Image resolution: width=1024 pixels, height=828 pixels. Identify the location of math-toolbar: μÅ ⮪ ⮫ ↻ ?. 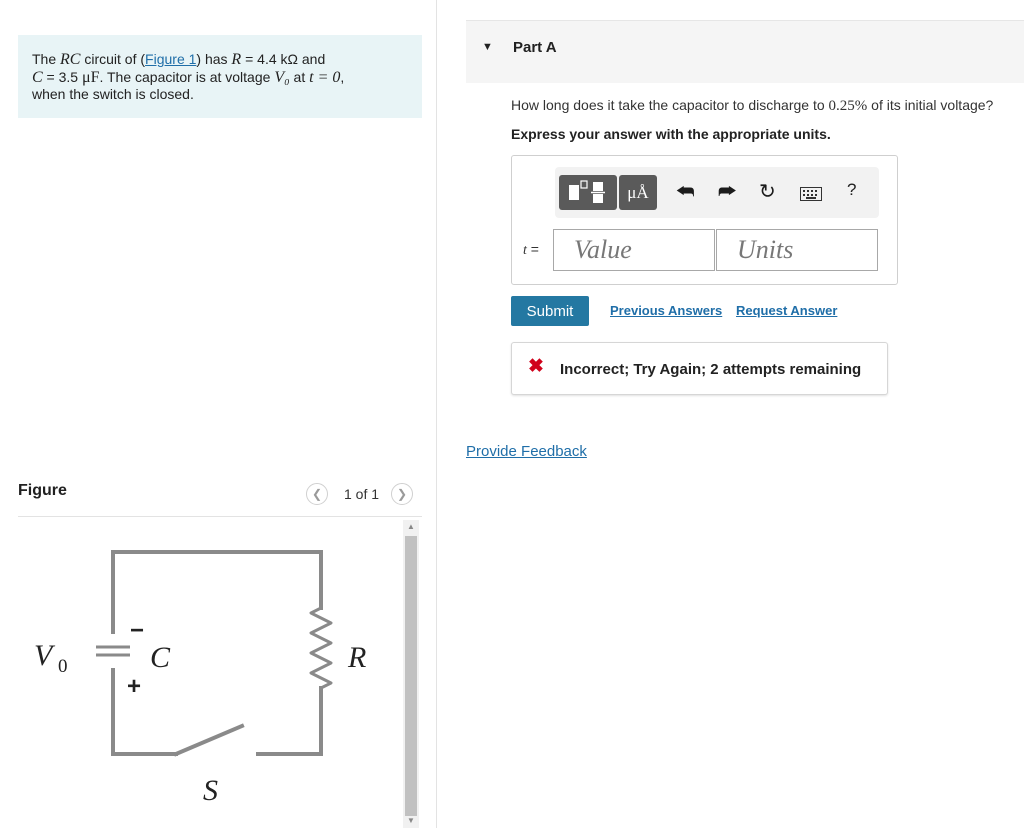
(717, 192).